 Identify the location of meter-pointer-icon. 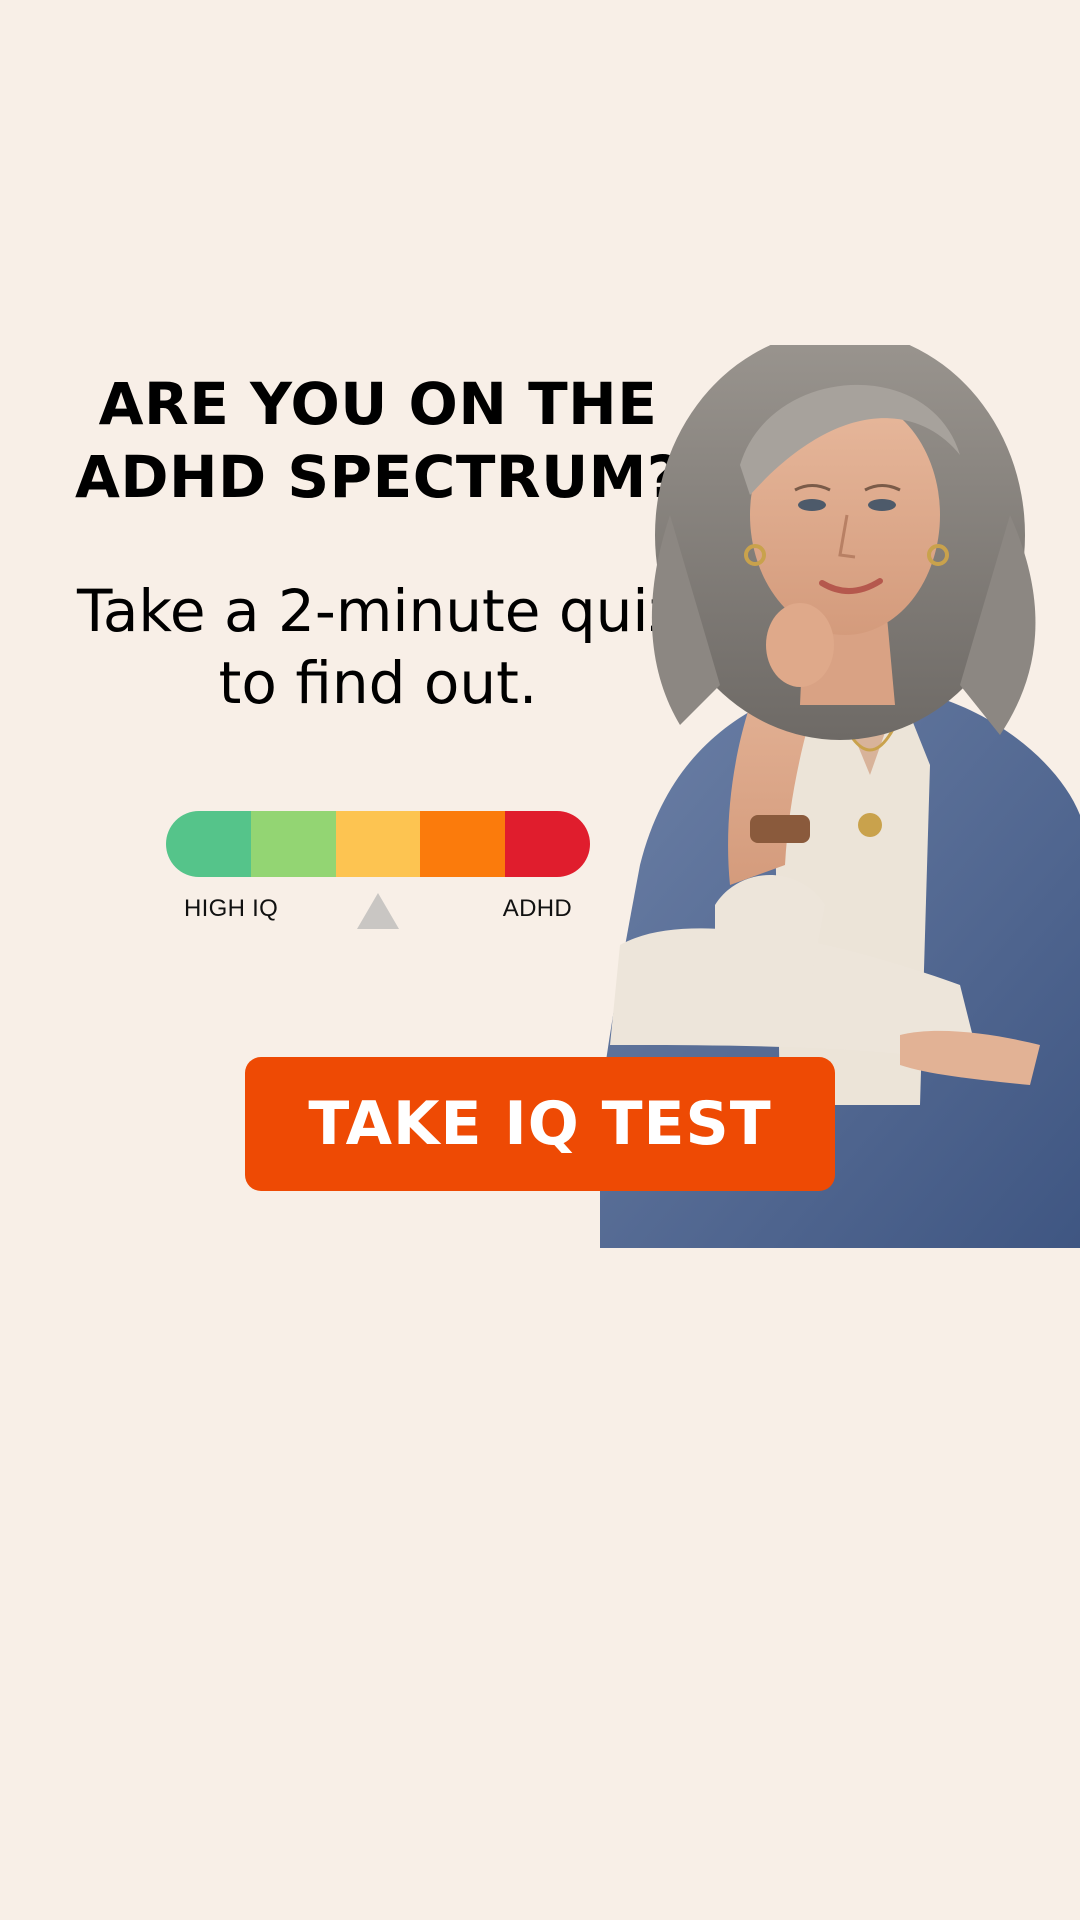
(378, 911).